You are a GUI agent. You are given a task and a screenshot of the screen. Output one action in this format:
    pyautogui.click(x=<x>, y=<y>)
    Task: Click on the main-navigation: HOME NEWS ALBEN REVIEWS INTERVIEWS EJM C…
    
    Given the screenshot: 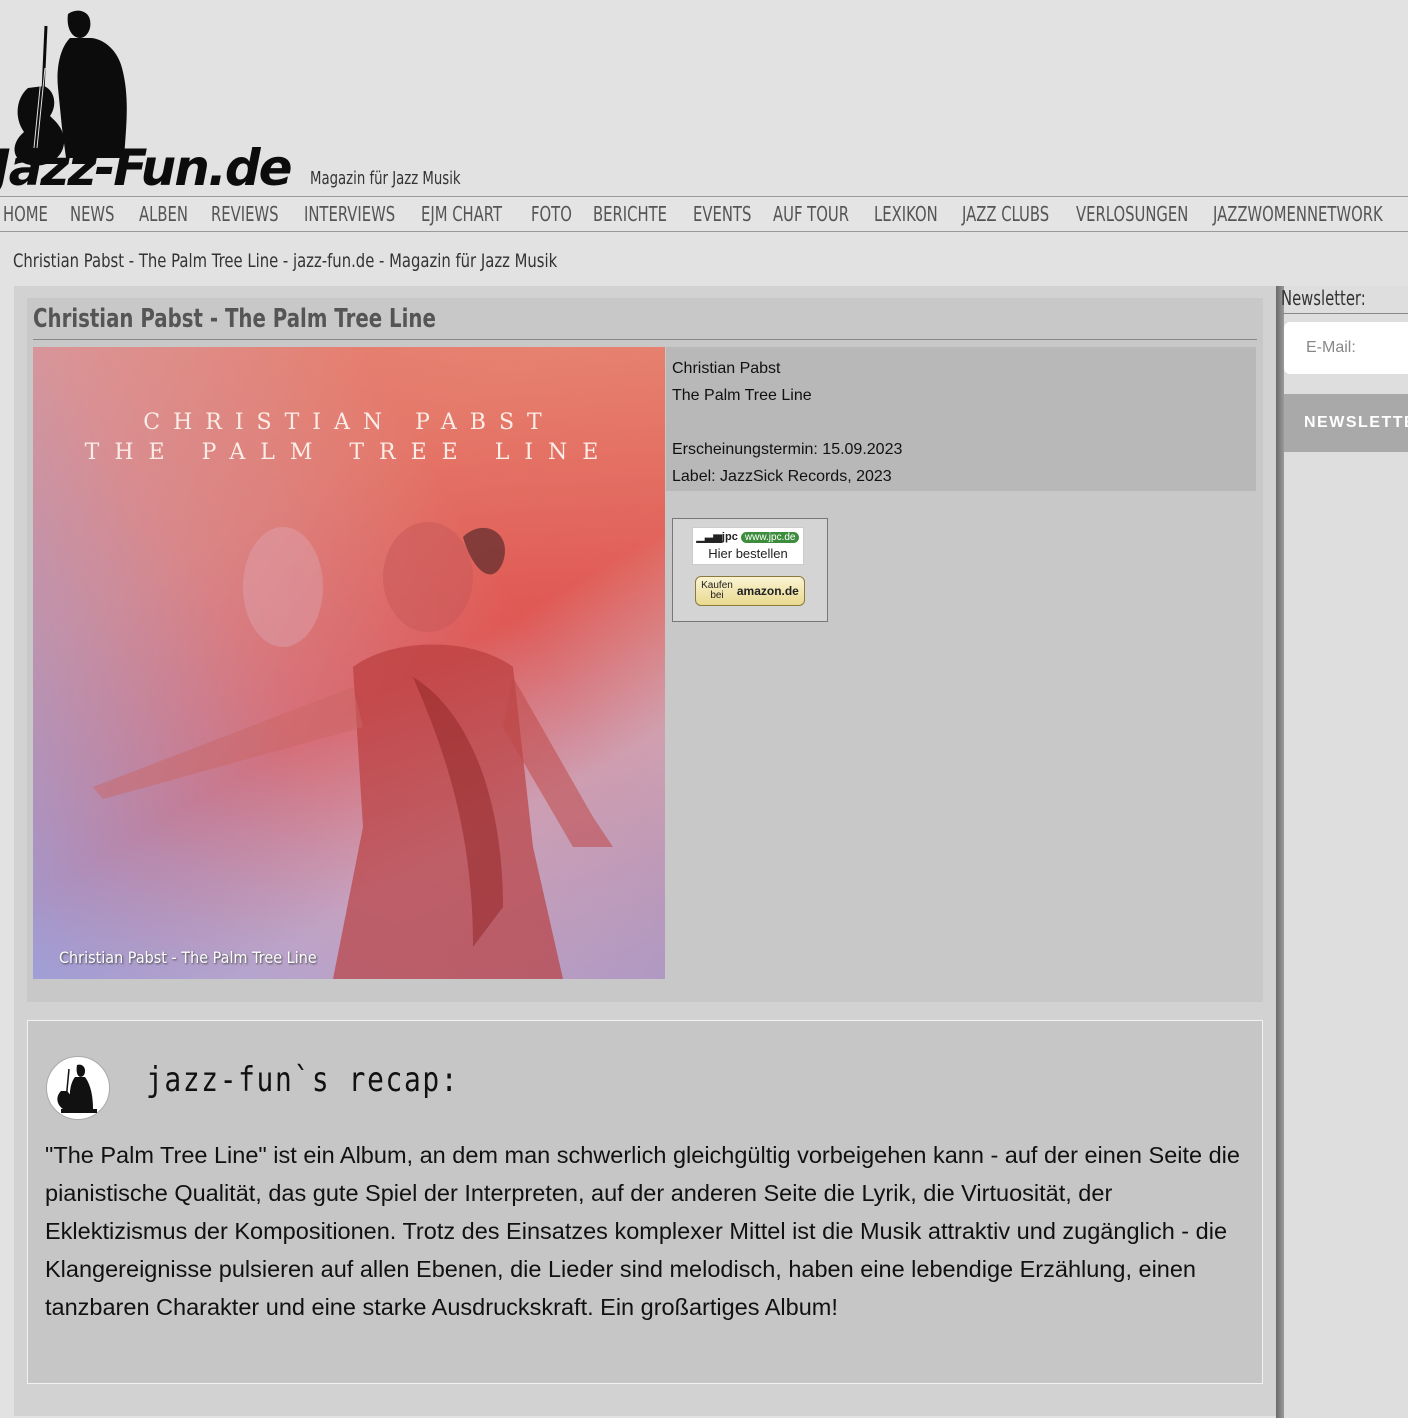 What is the action you would take?
    pyautogui.click(x=704, y=214)
    